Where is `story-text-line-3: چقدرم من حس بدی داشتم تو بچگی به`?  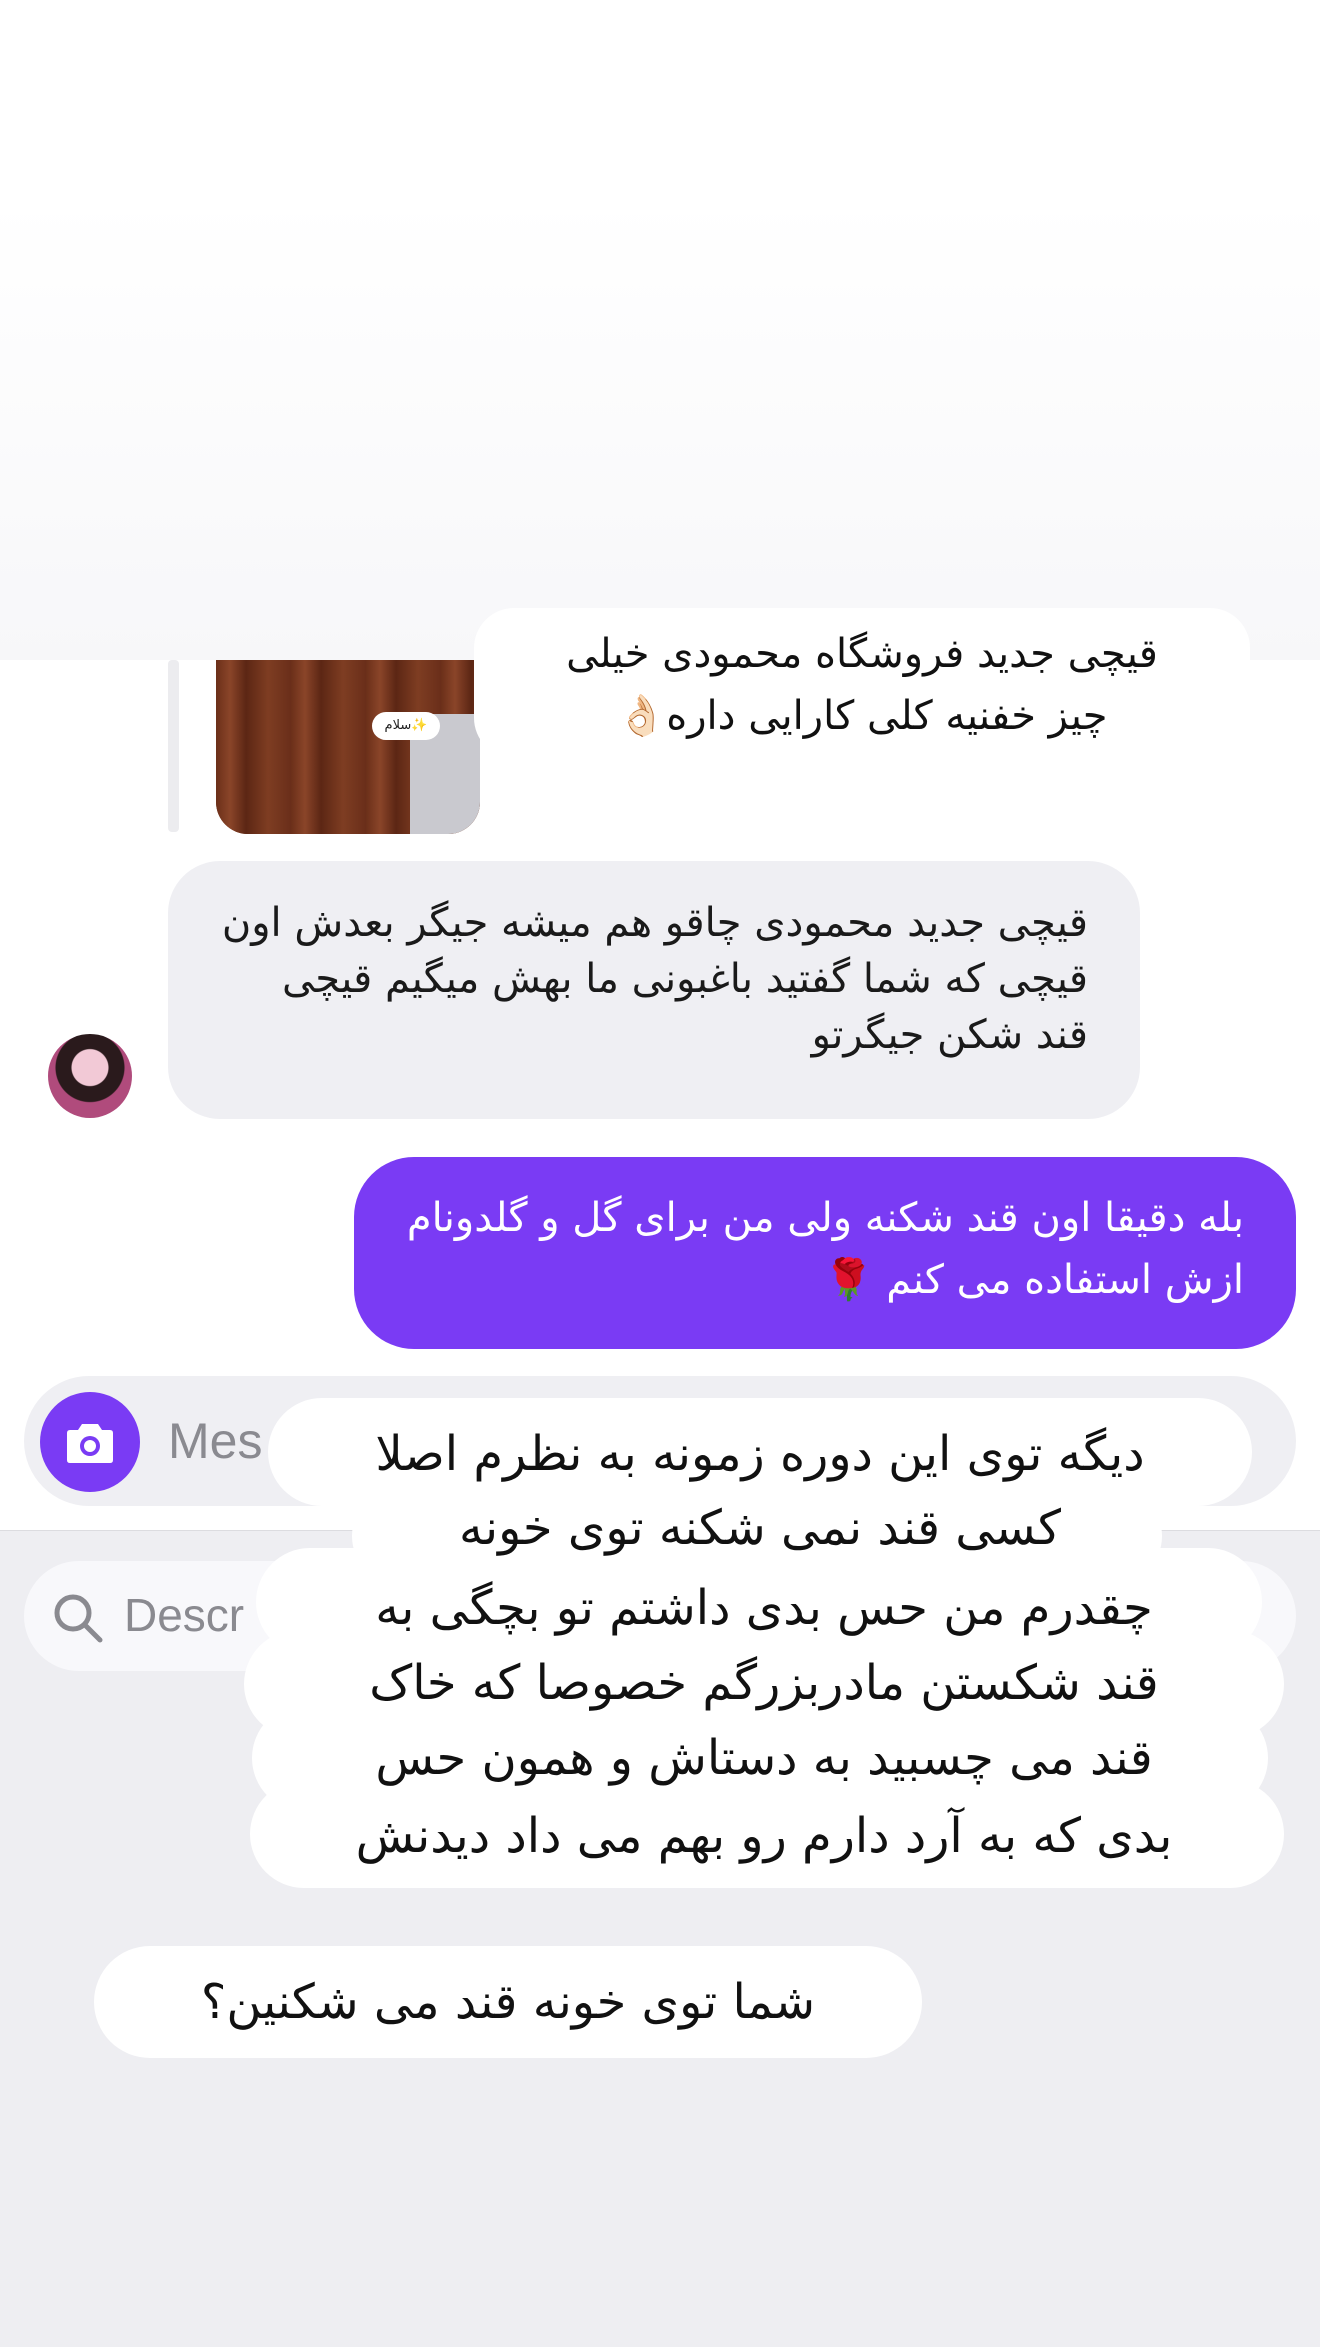
story-text-line-3: چقدرم من حس بدی داشتم تو بچگی به is located at coordinates (764, 1608).